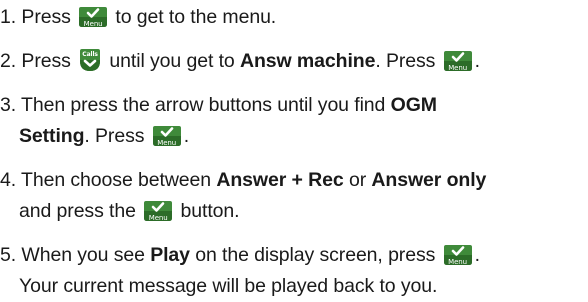 This screenshot has height=302, width=588. What do you see at coordinates (90, 54) in the screenshot?
I see `calls-key-label: Calls` at bounding box center [90, 54].